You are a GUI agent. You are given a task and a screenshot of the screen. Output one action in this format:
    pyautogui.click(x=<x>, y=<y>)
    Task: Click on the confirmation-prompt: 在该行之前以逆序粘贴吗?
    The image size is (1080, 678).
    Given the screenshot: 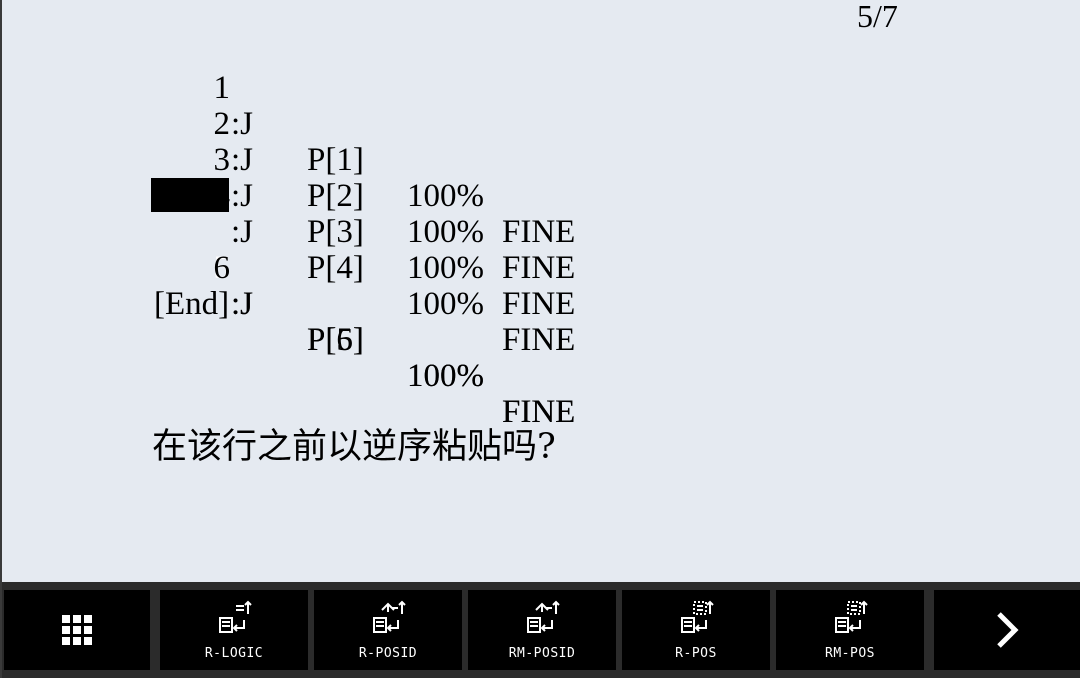 What is the action you would take?
    pyautogui.click(x=354, y=447)
    